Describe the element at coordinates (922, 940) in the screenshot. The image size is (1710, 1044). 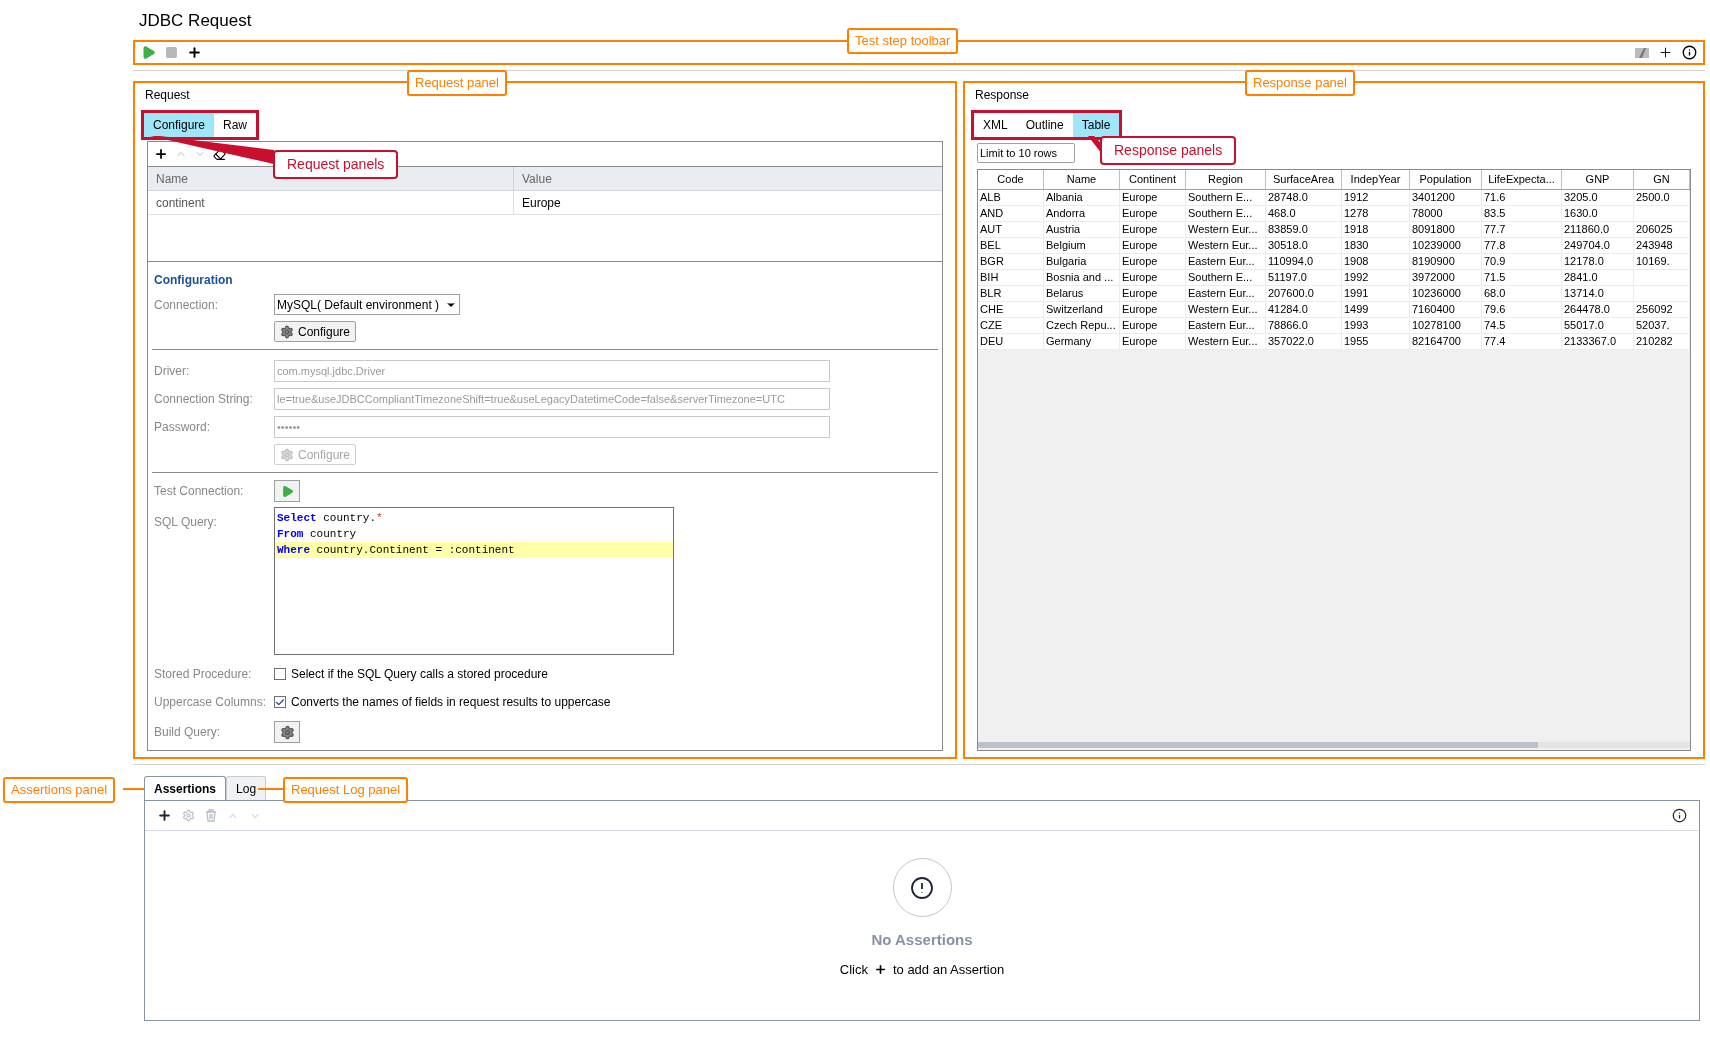
I see `empty-state-title: No Assertions` at that location.